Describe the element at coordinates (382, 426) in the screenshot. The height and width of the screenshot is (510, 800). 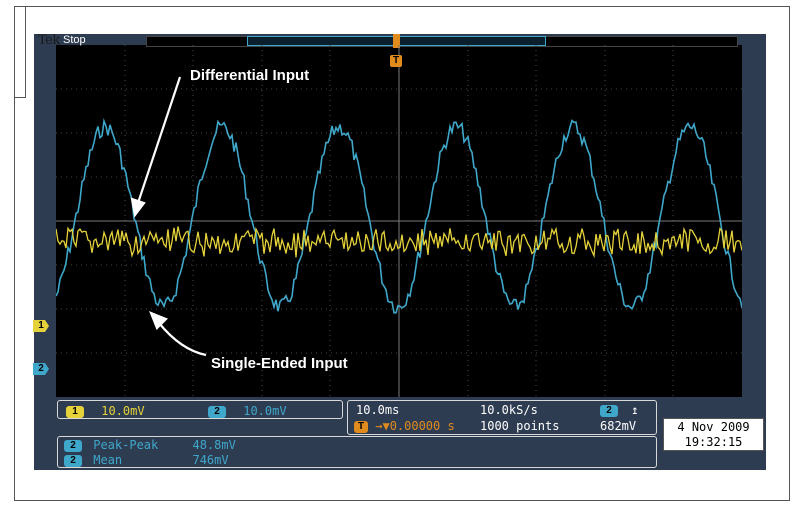
I see `trigger-arrow-icon: →▼` at that location.